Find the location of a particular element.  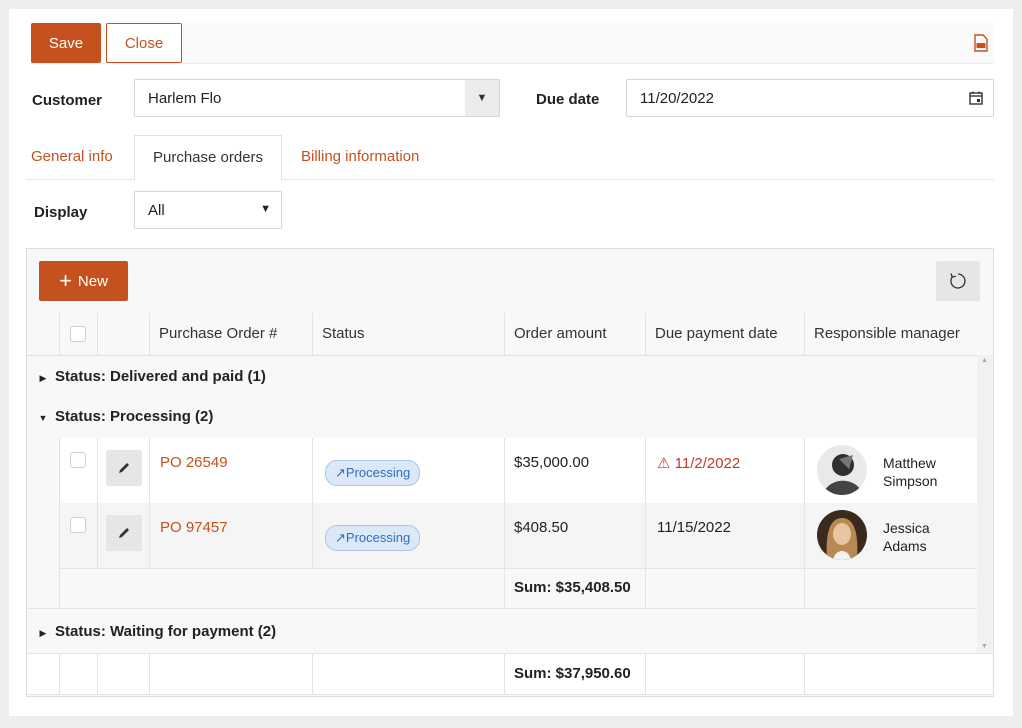

group-sum-cell: Sum: $35,408.50 is located at coordinates (574, 588).